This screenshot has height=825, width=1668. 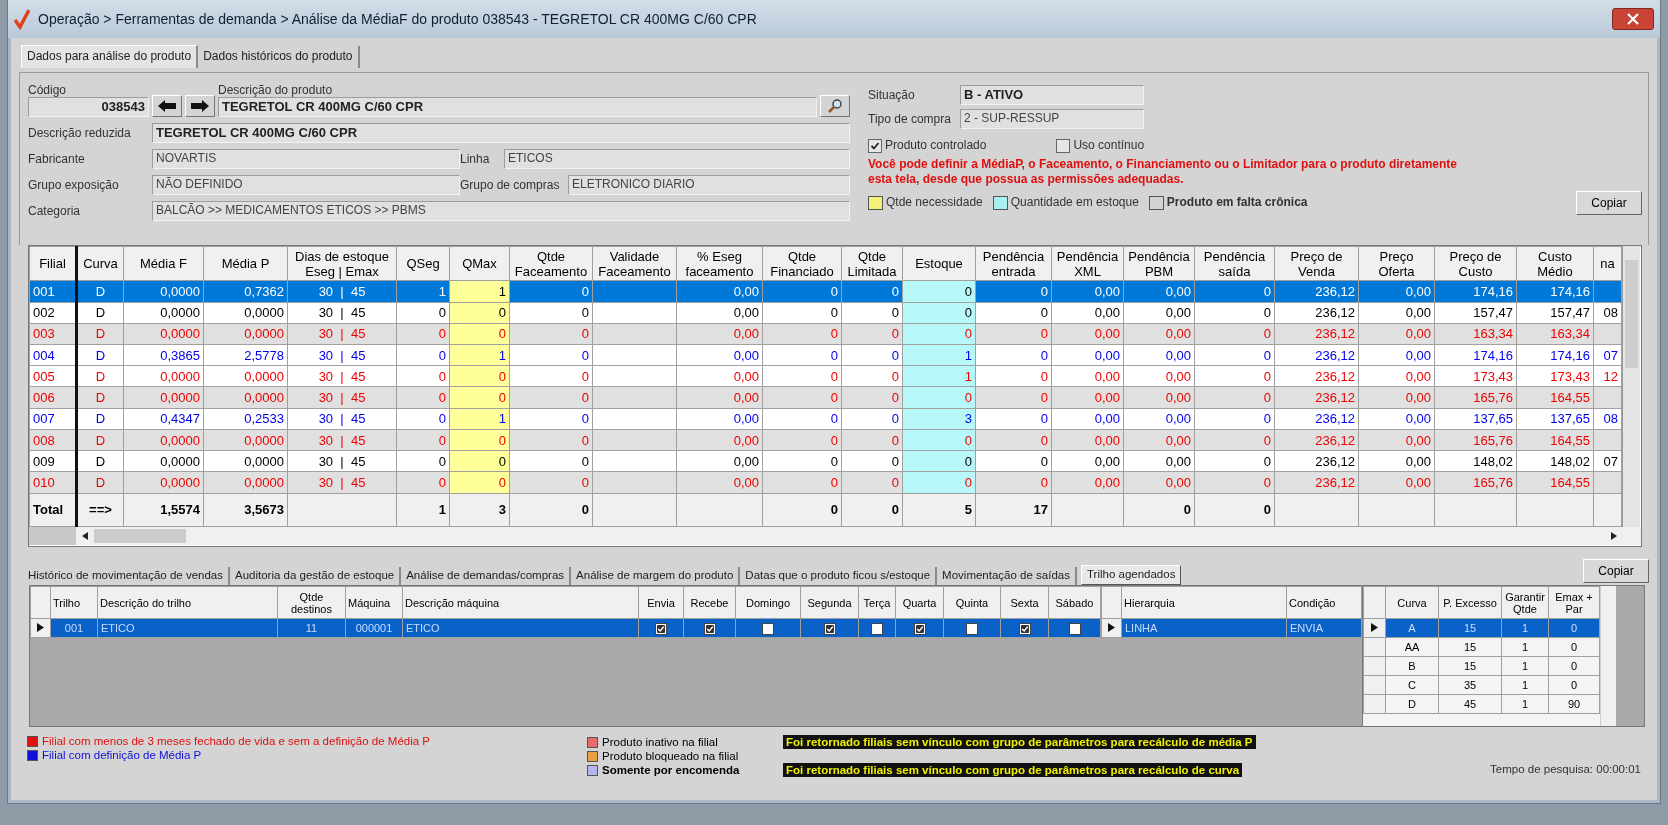 What do you see at coordinates (1159, 263) in the screenshot?
I see `column-header: Pendência PBM` at bounding box center [1159, 263].